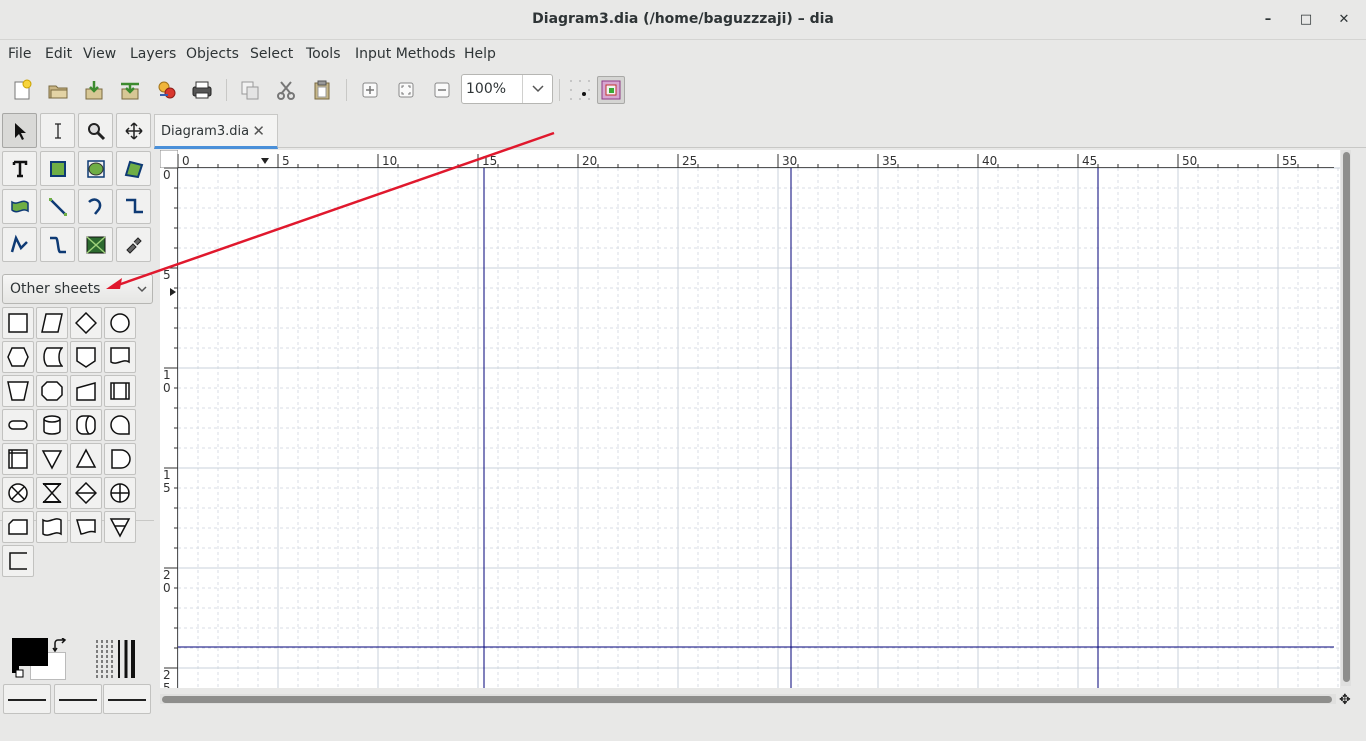 The width and height of the screenshot is (1366, 741). I want to click on shape-sequential-data, so click(120, 425).